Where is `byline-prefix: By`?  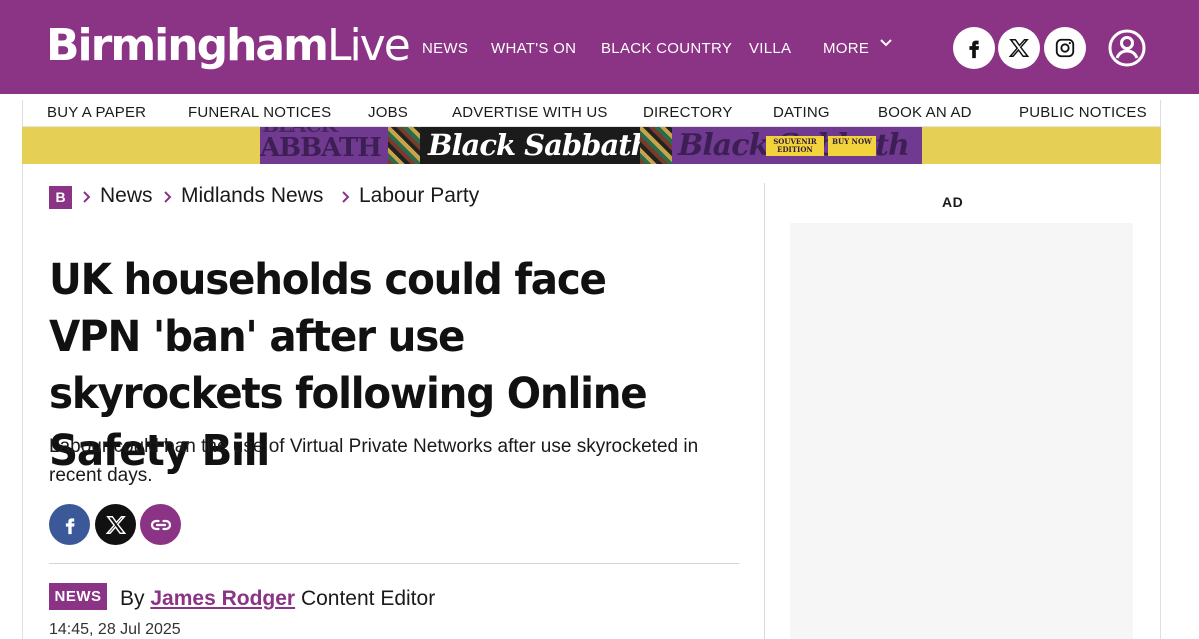 byline-prefix: By is located at coordinates (132, 598).